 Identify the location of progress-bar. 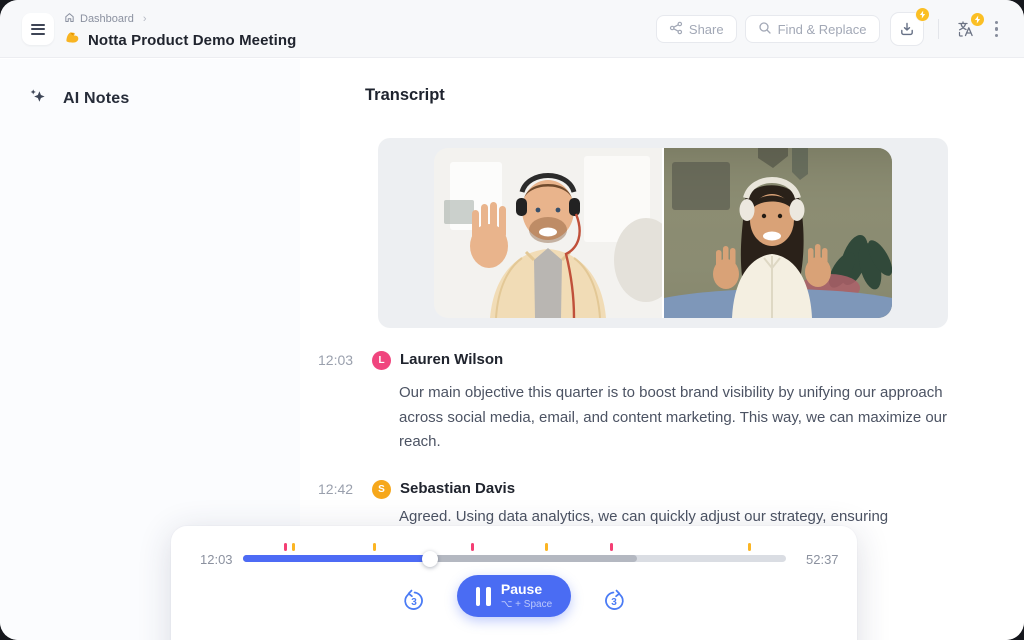
(514, 558).